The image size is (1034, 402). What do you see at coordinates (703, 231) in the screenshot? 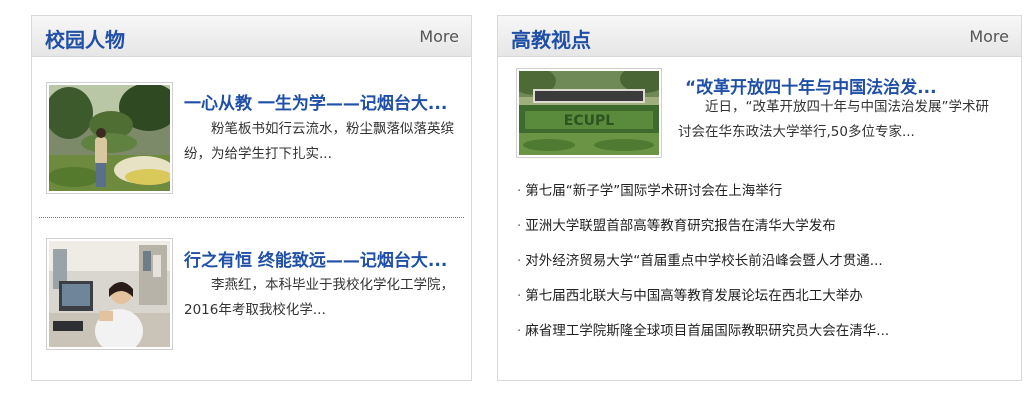
I see `news-item: · 亚洲大学联盟首部高等教育研究报告在清华大学发布` at bounding box center [703, 231].